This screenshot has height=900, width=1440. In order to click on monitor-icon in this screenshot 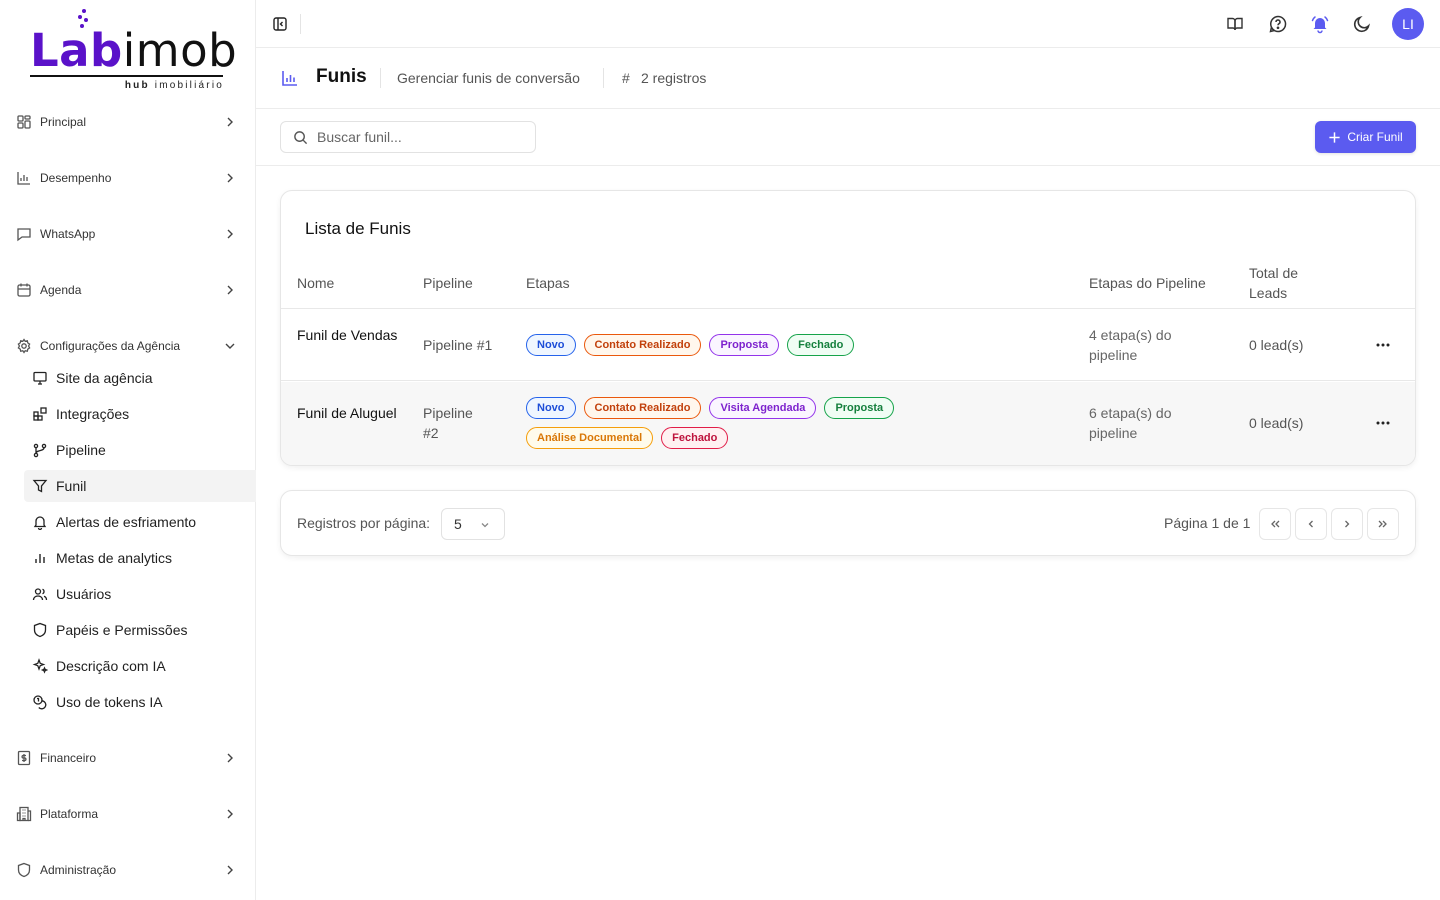, I will do `click(40, 378)`.